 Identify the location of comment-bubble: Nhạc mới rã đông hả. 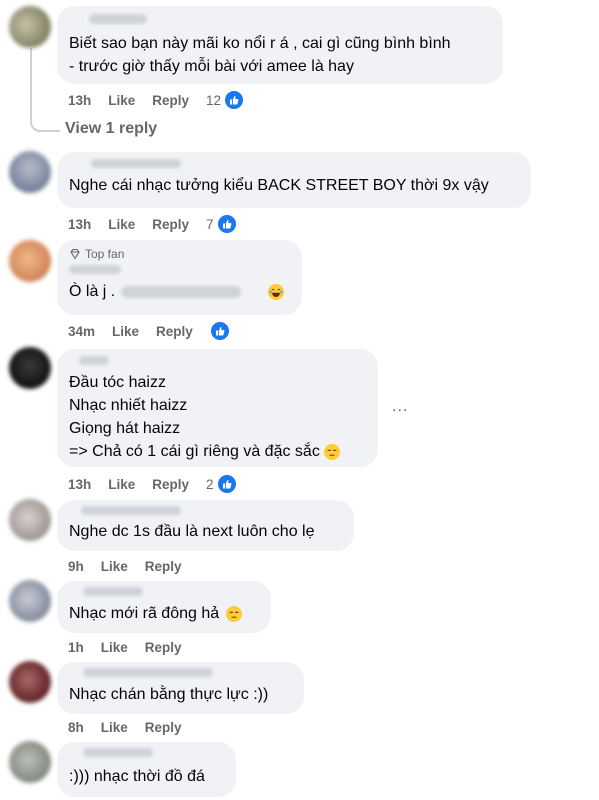
(164, 607).